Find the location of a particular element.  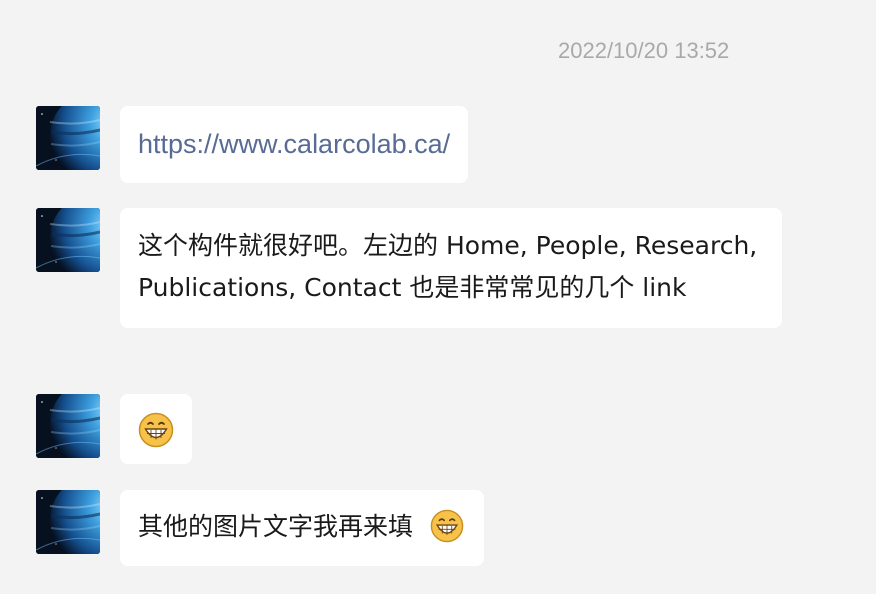

message-bubble is located at coordinates (156, 429).